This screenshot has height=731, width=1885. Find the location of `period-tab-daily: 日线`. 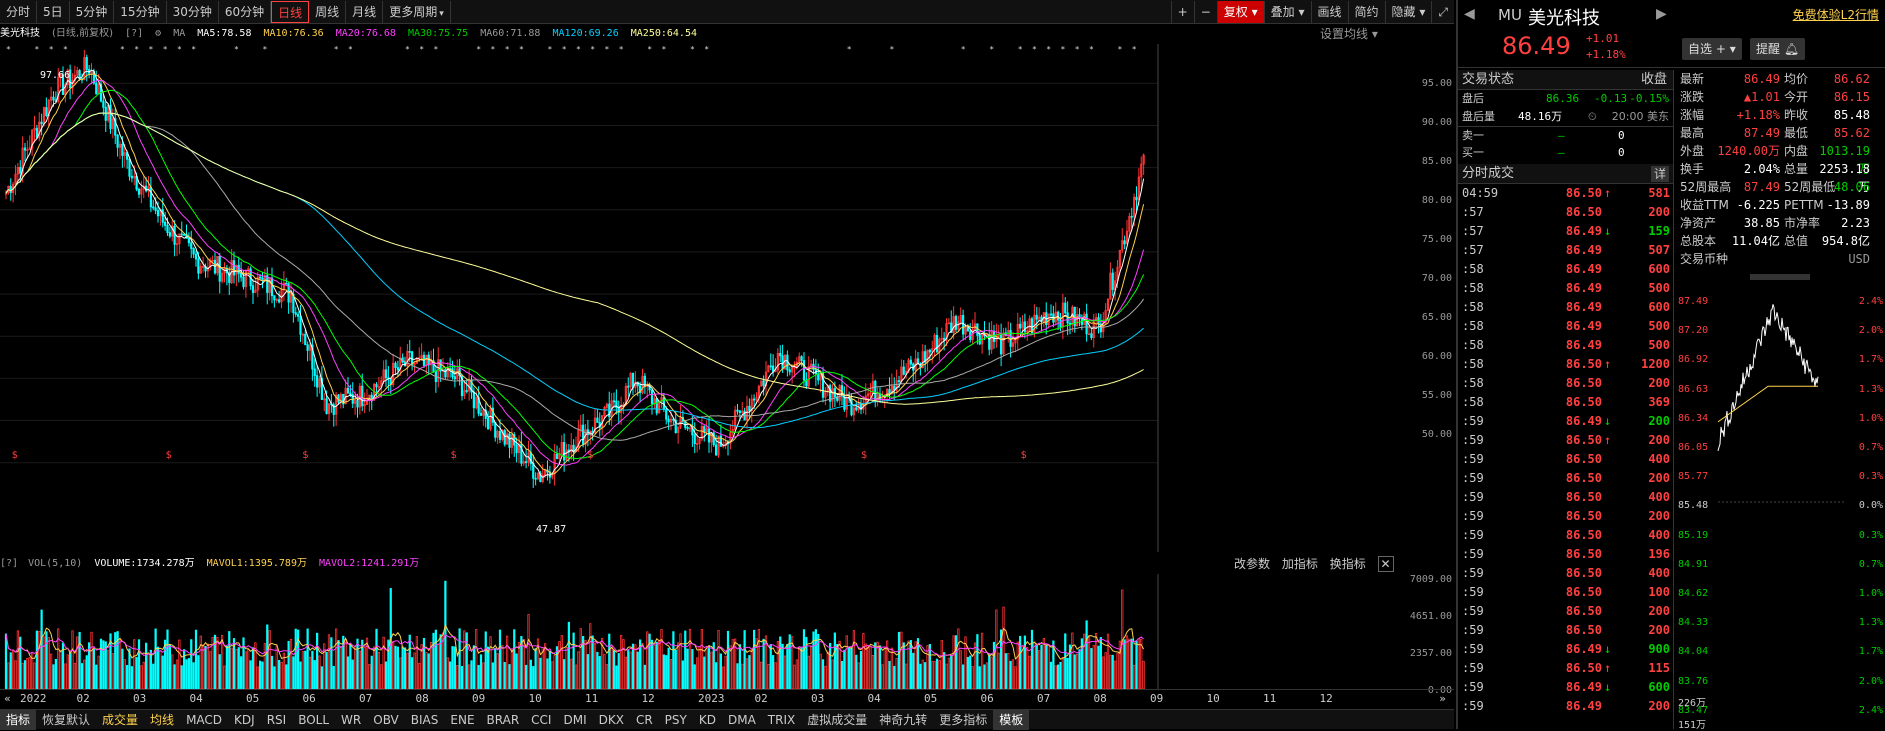

period-tab-daily: 日线 is located at coordinates (290, 11).